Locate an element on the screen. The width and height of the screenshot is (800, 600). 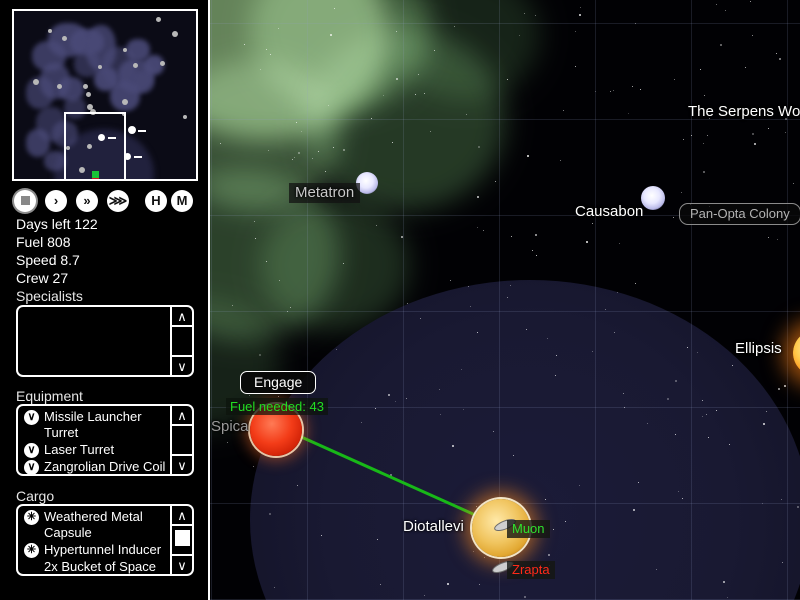
list-item-label: Laser Turret is located at coordinates (79, 449).